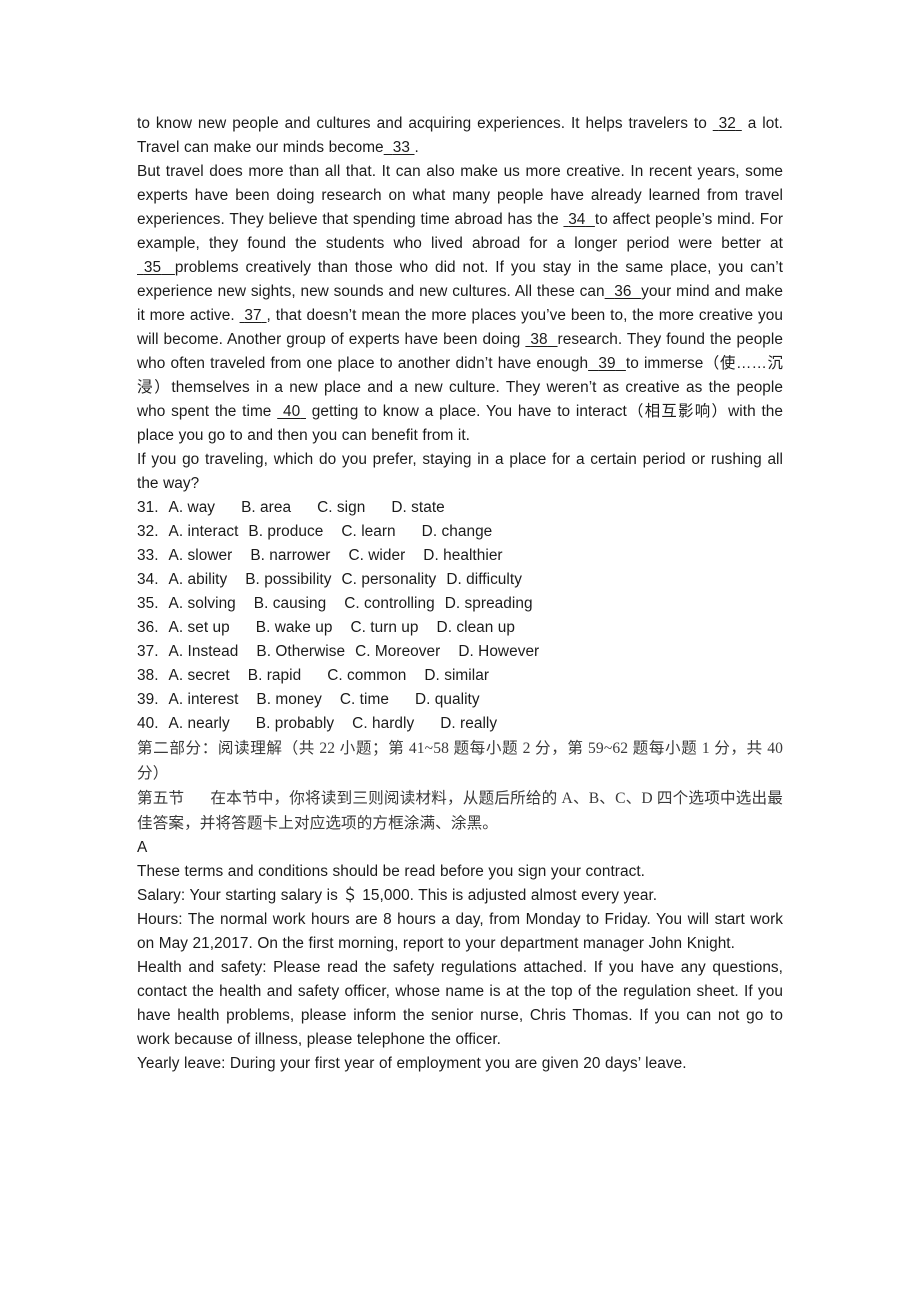  What do you see at coordinates (290, 604) in the screenshot?
I see `option-b: B. causing` at bounding box center [290, 604].